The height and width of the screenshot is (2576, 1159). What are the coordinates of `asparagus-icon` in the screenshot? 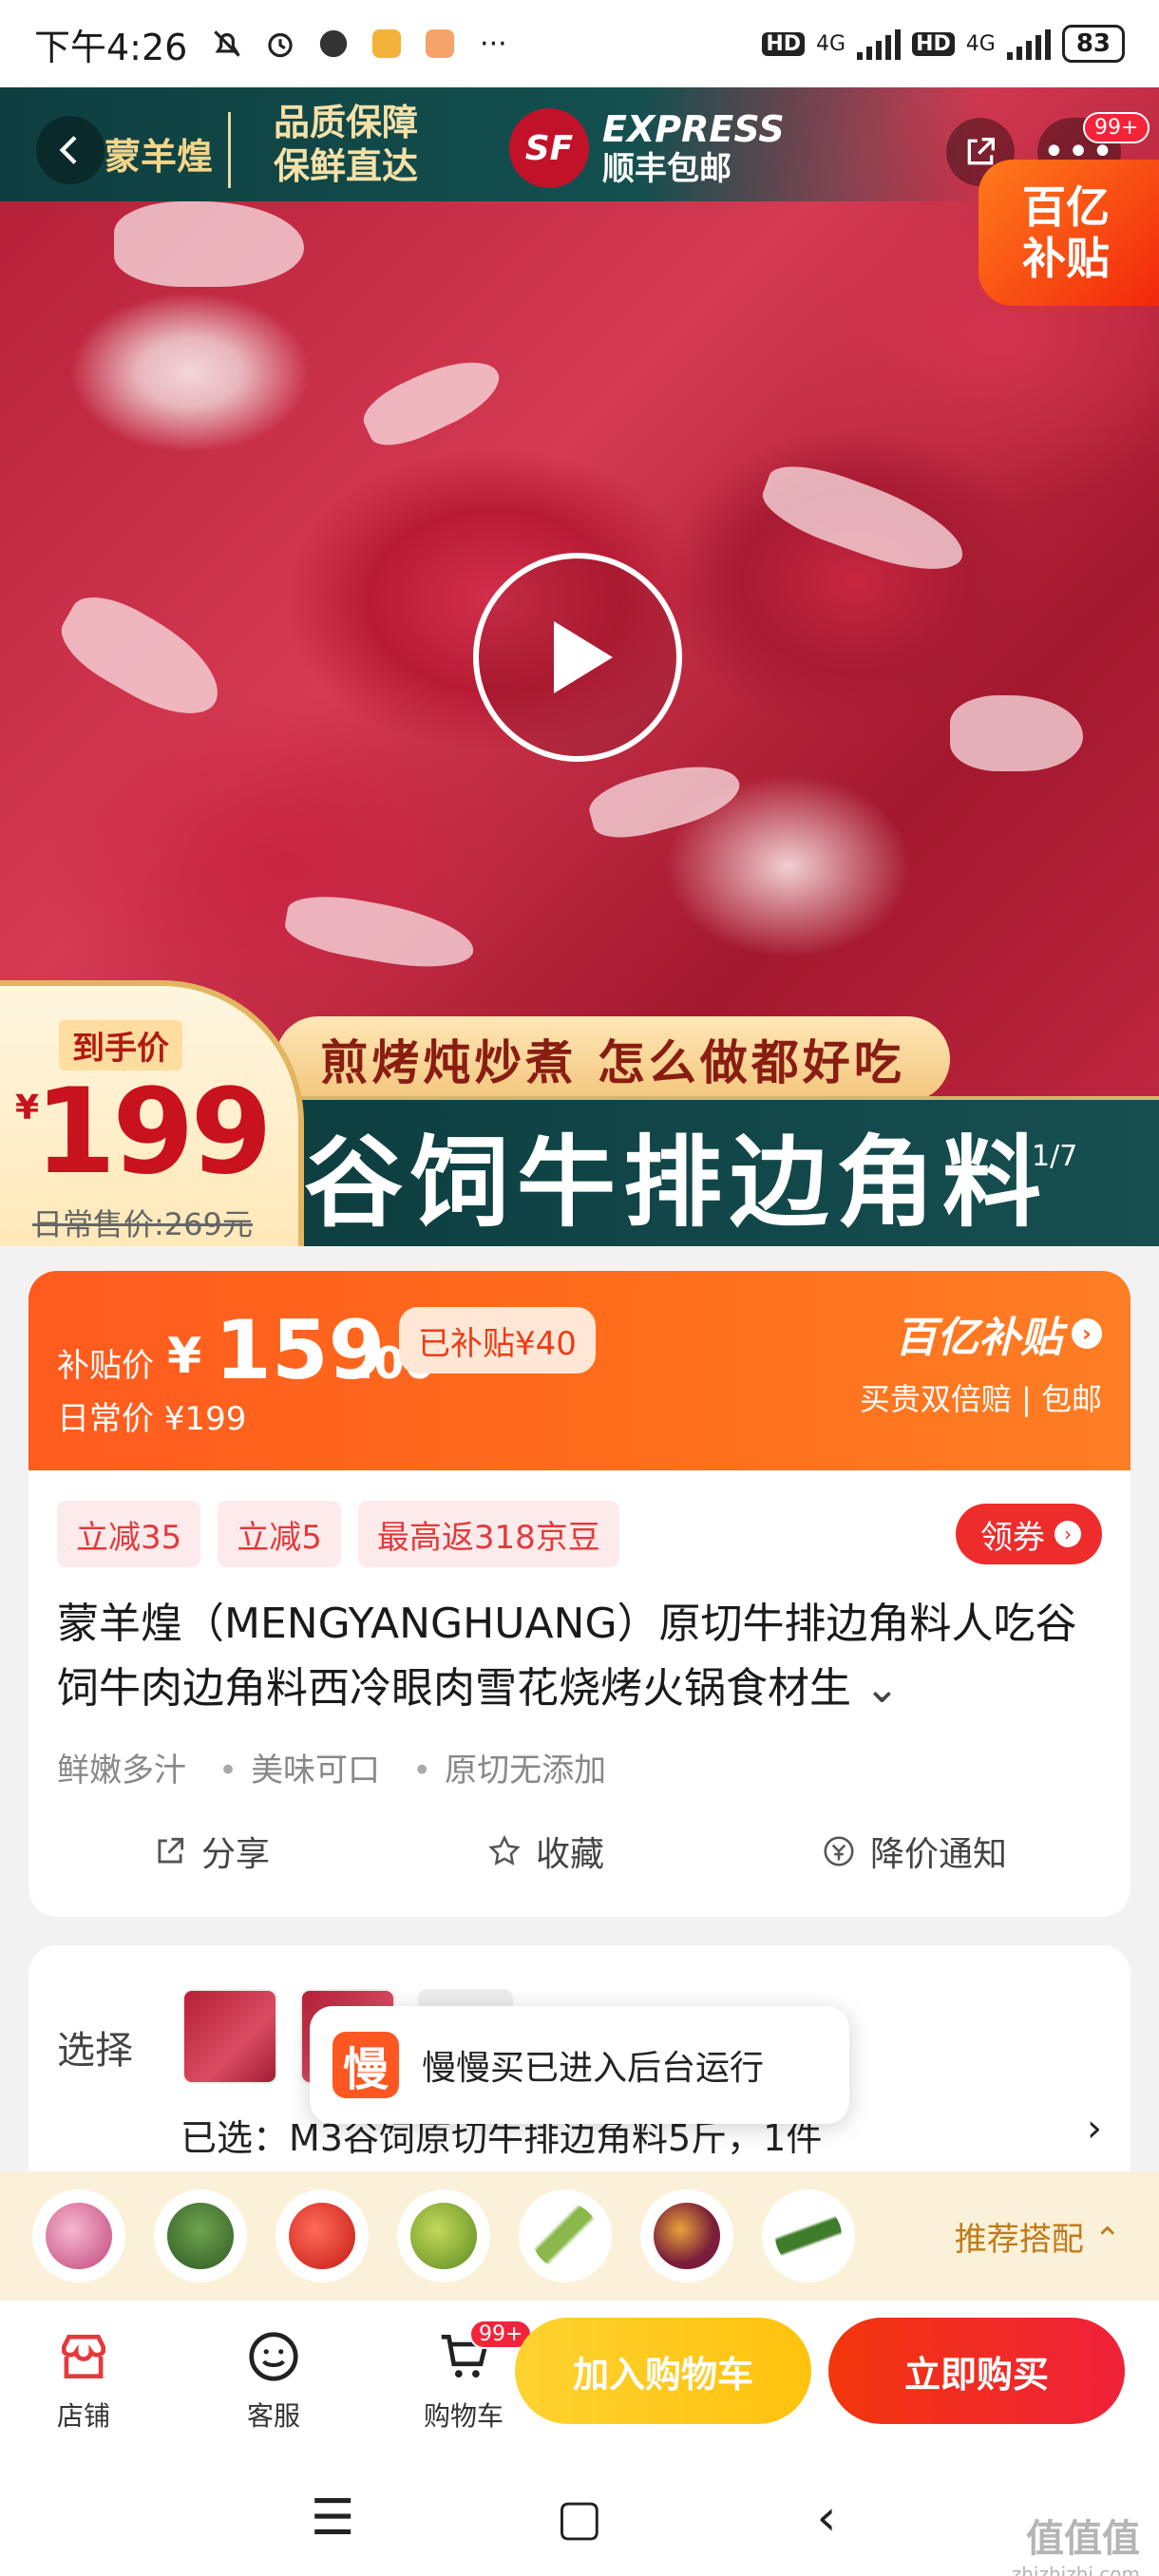 It's located at (565, 2236).